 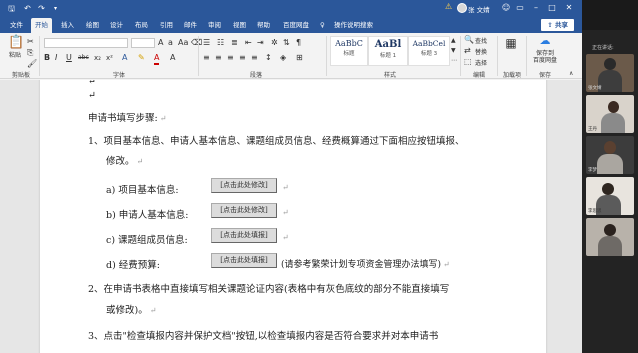 I want to click on undo-icon: ↶, so click(x=27, y=8).